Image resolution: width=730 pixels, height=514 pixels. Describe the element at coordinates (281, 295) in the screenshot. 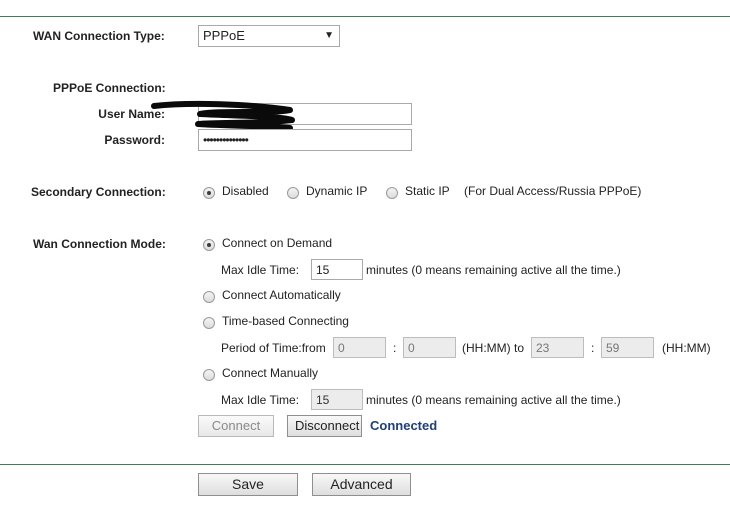

I see `mode-automatic-label: Connect Automatically` at that location.